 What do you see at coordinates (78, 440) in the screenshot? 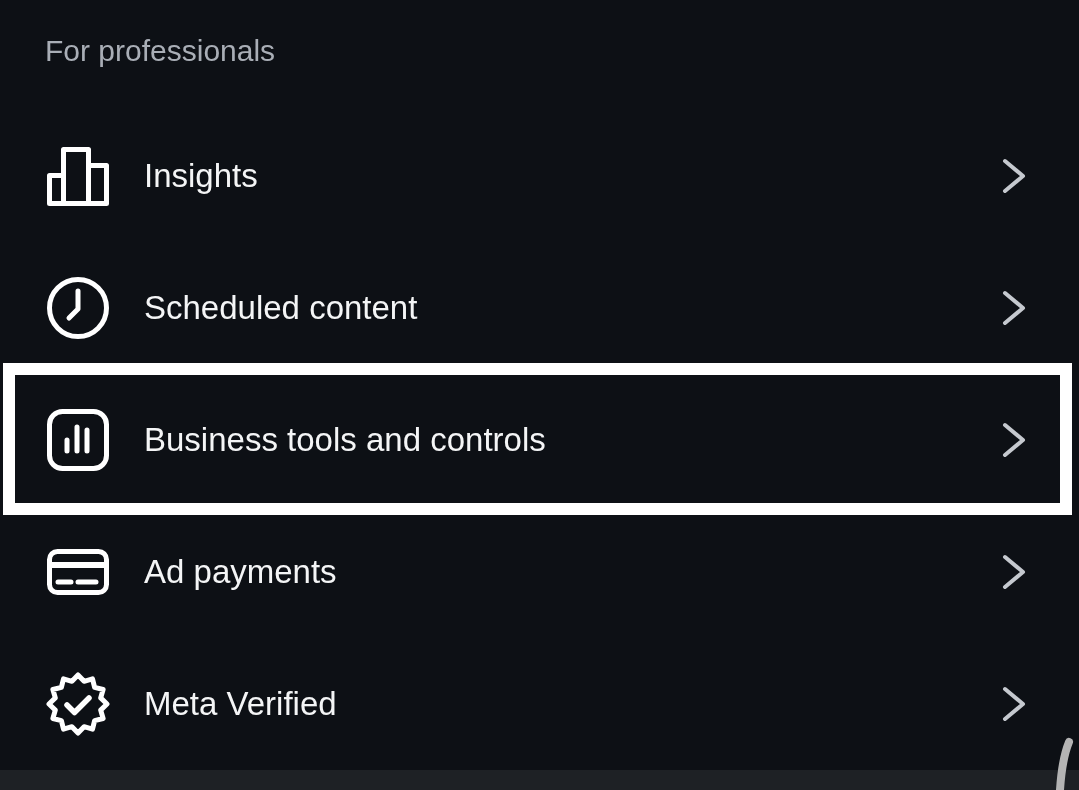
I see `bar-chart-square-icon` at bounding box center [78, 440].